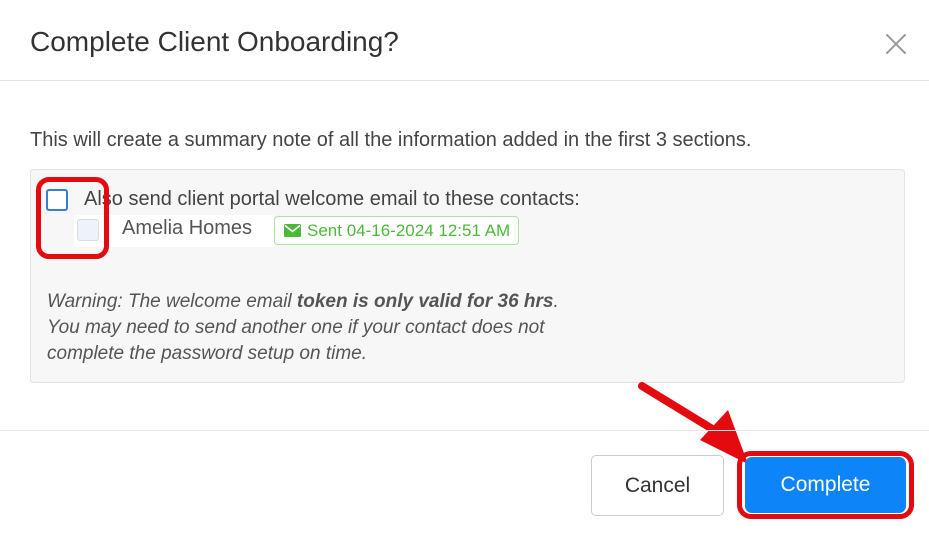 The width and height of the screenshot is (929, 533). What do you see at coordinates (425, 301) in the screenshot?
I see `warning-emphasis: token is only valid for 36 hrs` at bounding box center [425, 301].